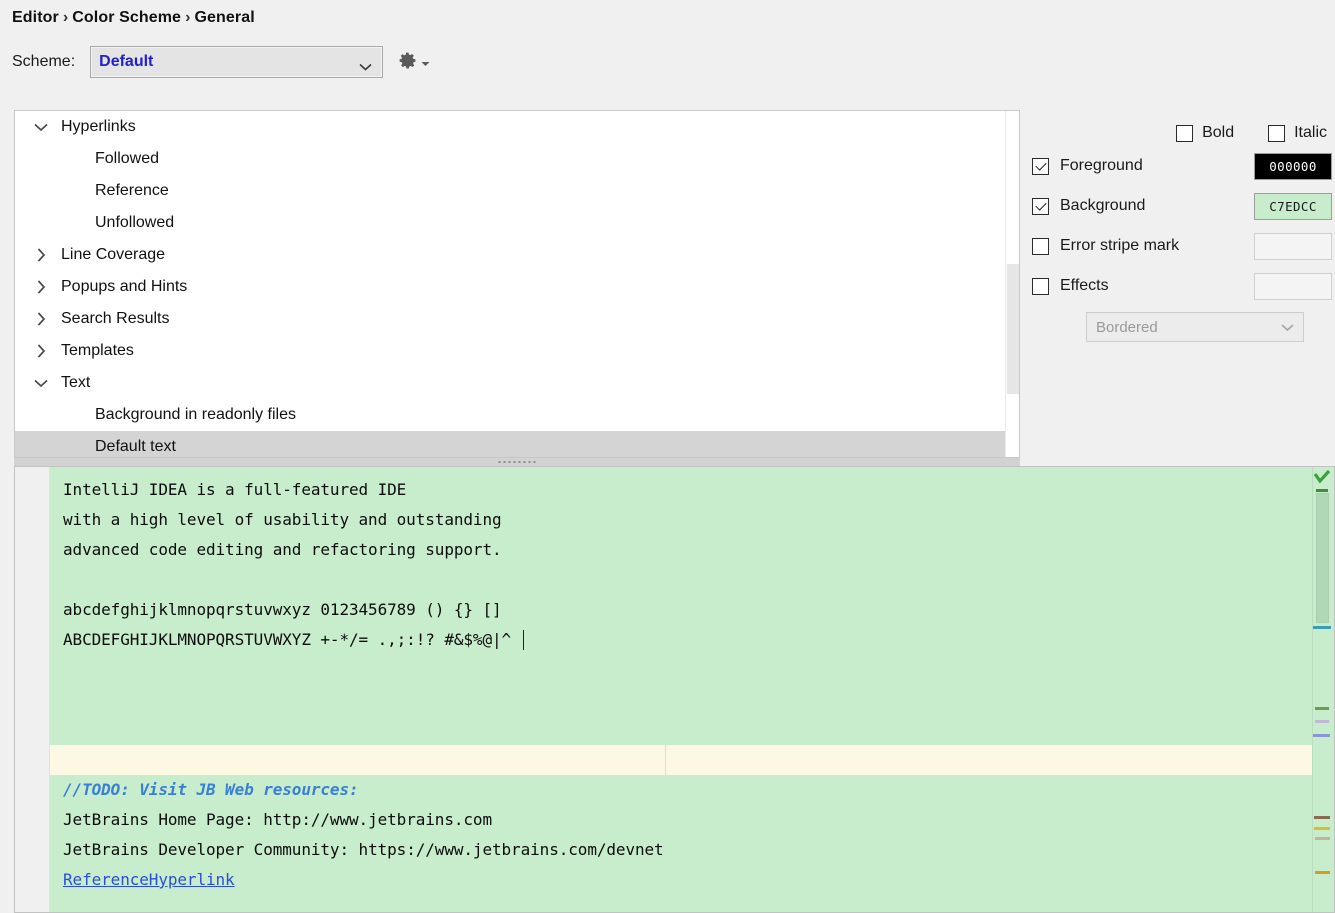  What do you see at coordinates (97, 350) in the screenshot?
I see `tree-item-label: Templates` at bounding box center [97, 350].